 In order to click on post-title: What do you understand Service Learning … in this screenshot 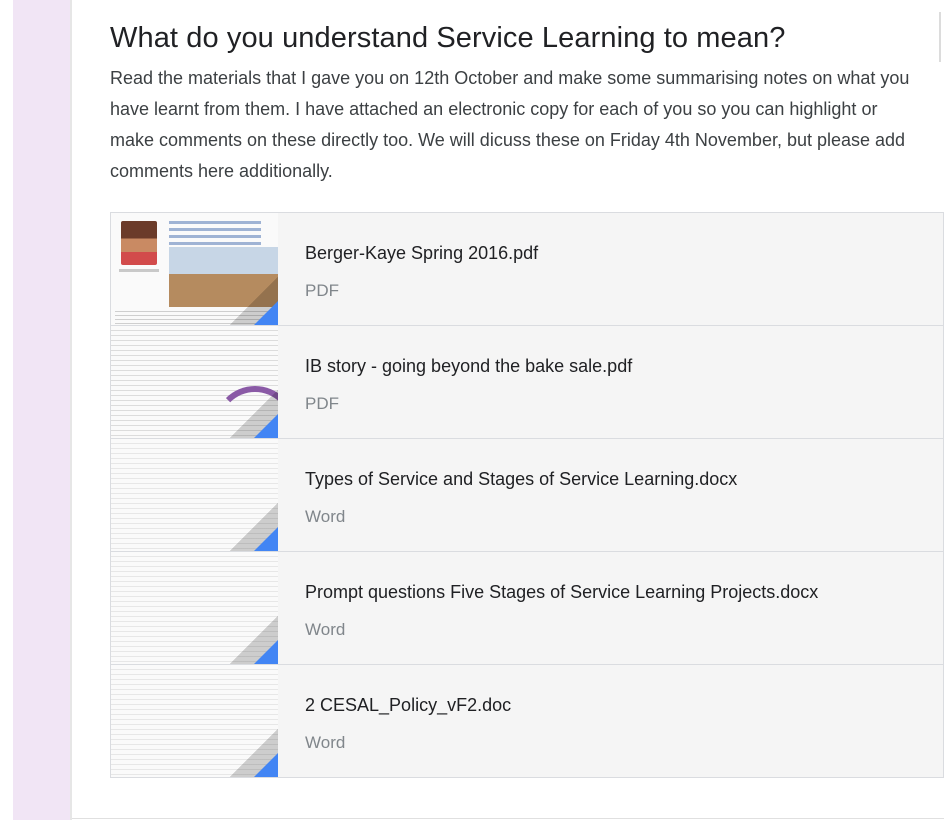, I will do `click(448, 38)`.